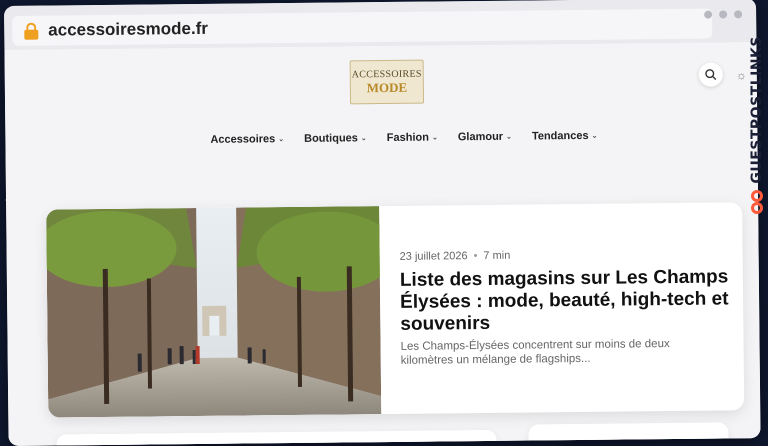 The image size is (768, 446). I want to click on window-controls, so click(723, 14).